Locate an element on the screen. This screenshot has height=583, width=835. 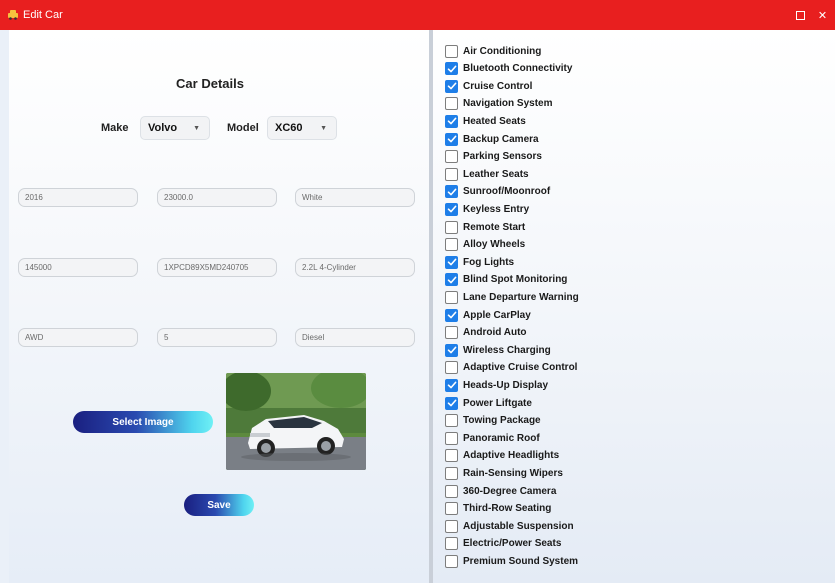
model-select: XC60 ▼ is located at coordinates (302, 128).